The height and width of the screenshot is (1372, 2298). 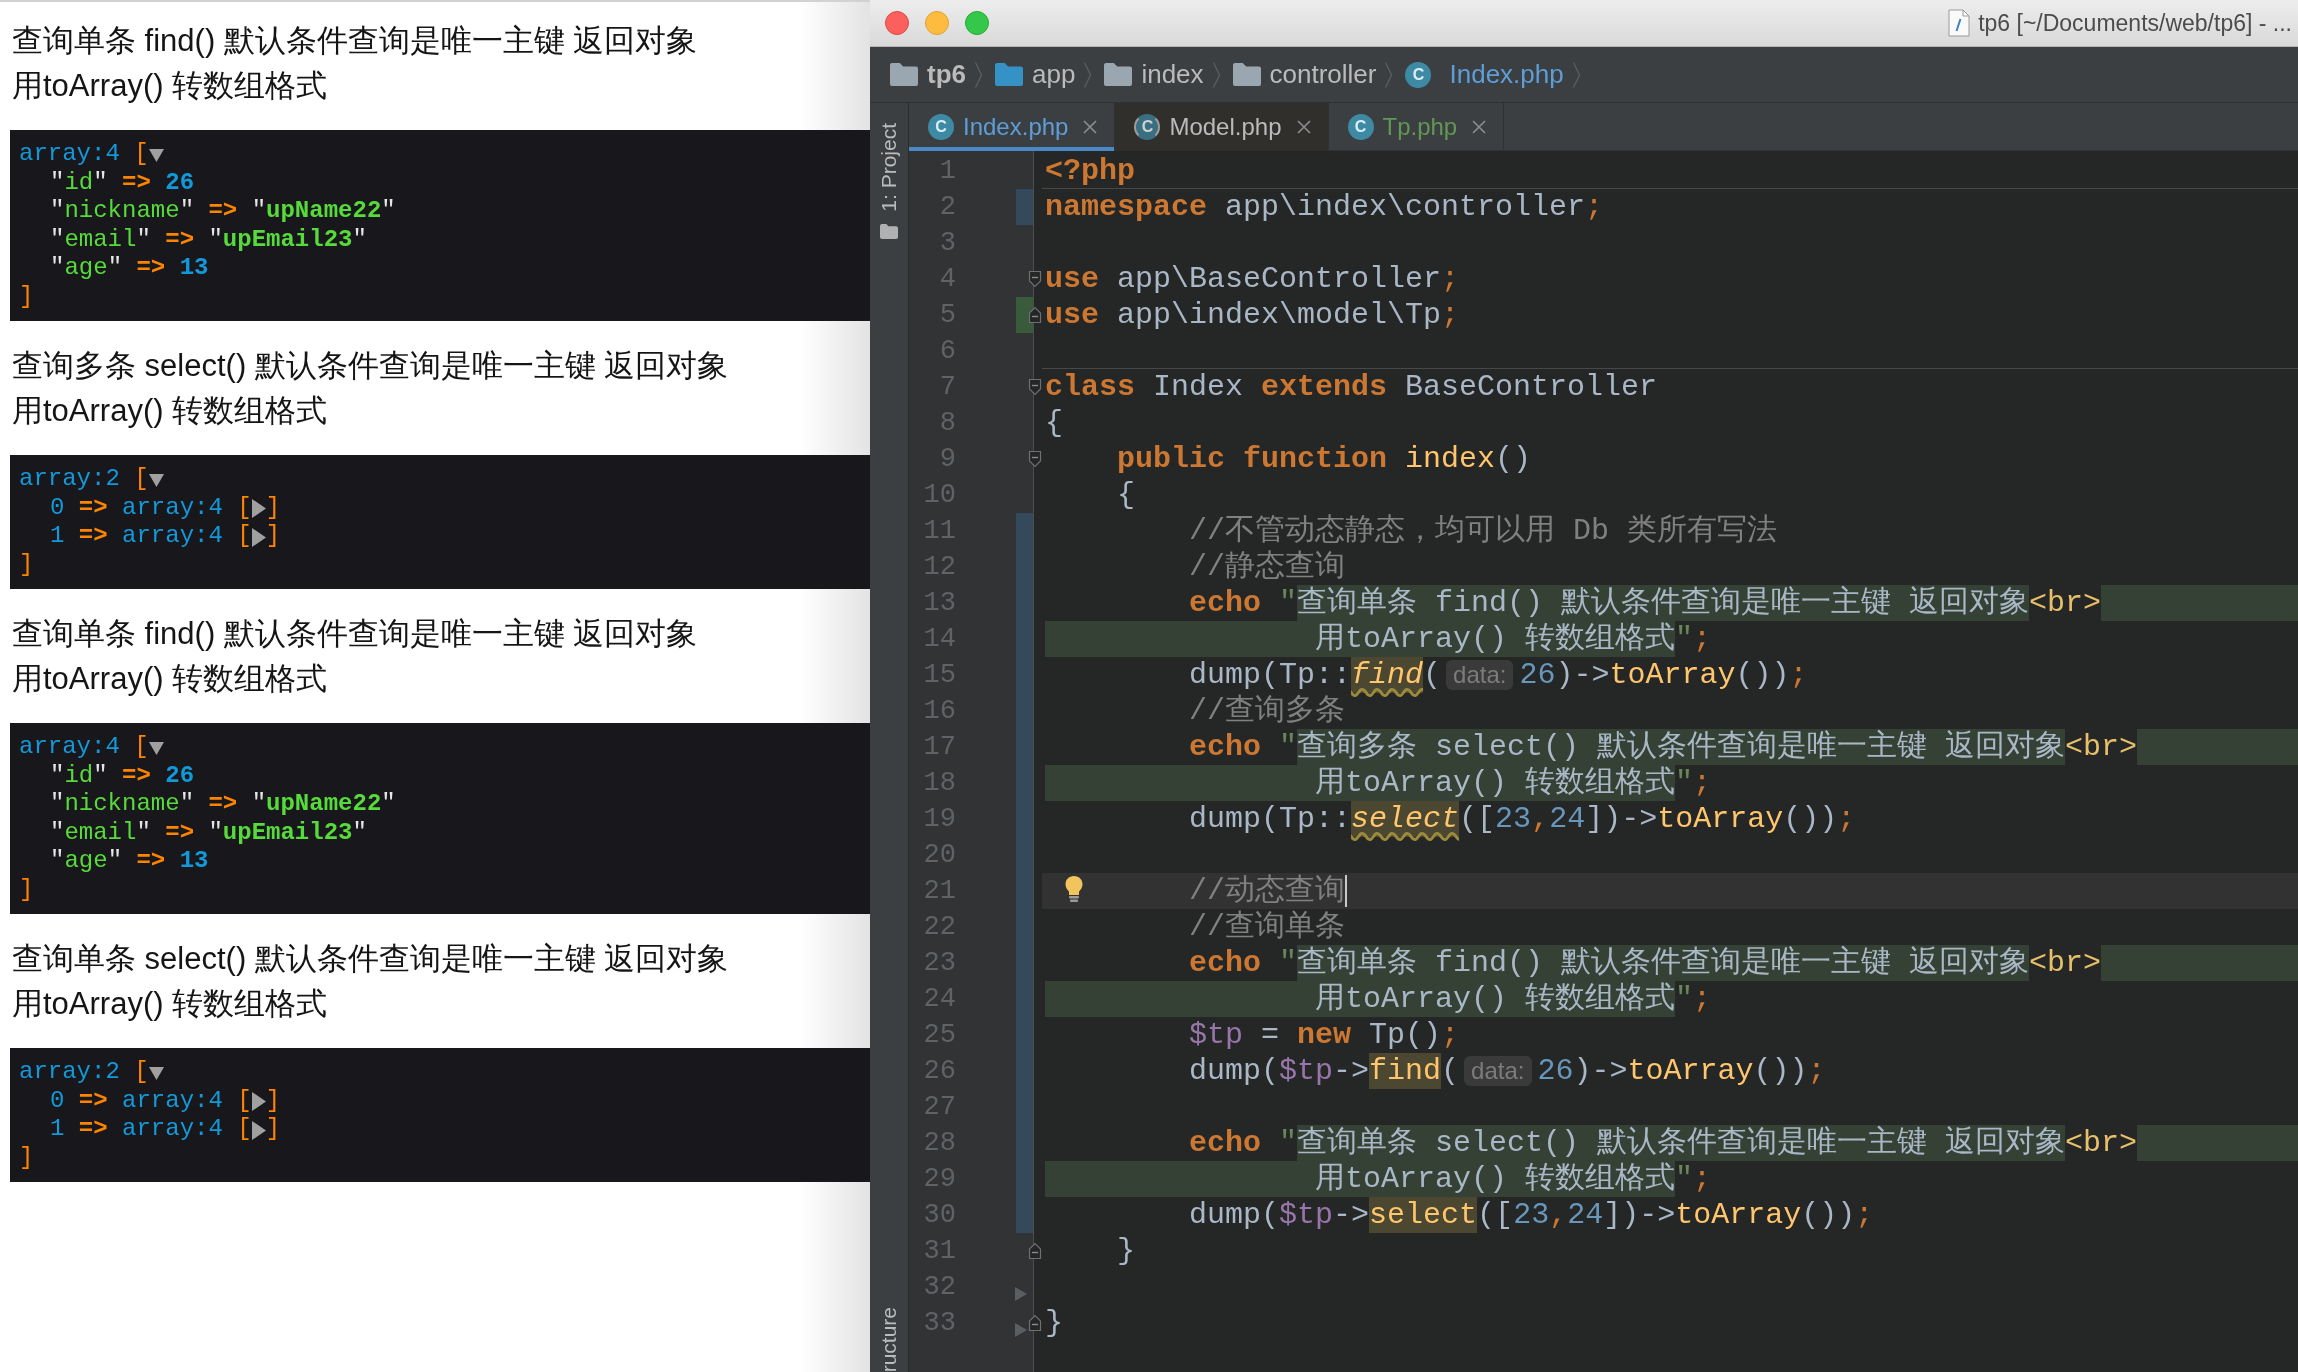 I want to click on output-text: 查询多条 select() 默认条件查询是唯一主键 返回对象 用toArray() 转数组格式, so click(x=371, y=388).